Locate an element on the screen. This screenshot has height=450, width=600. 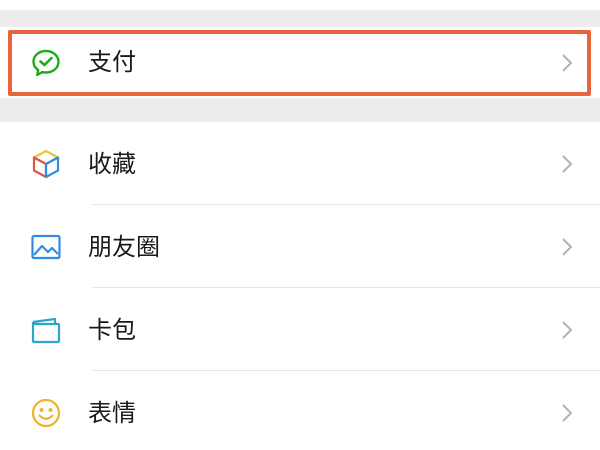
menu-item-label: 收藏 is located at coordinates (112, 164).